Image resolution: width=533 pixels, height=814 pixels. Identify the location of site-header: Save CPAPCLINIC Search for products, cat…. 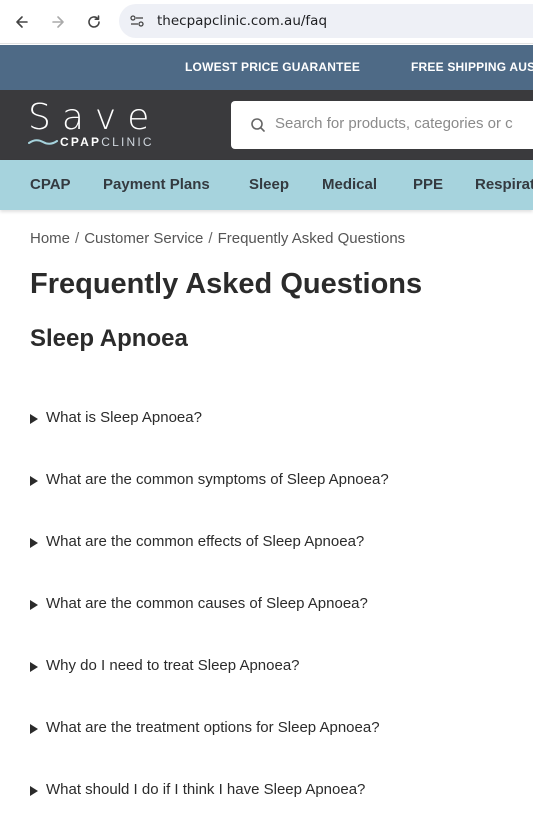
(266, 125).